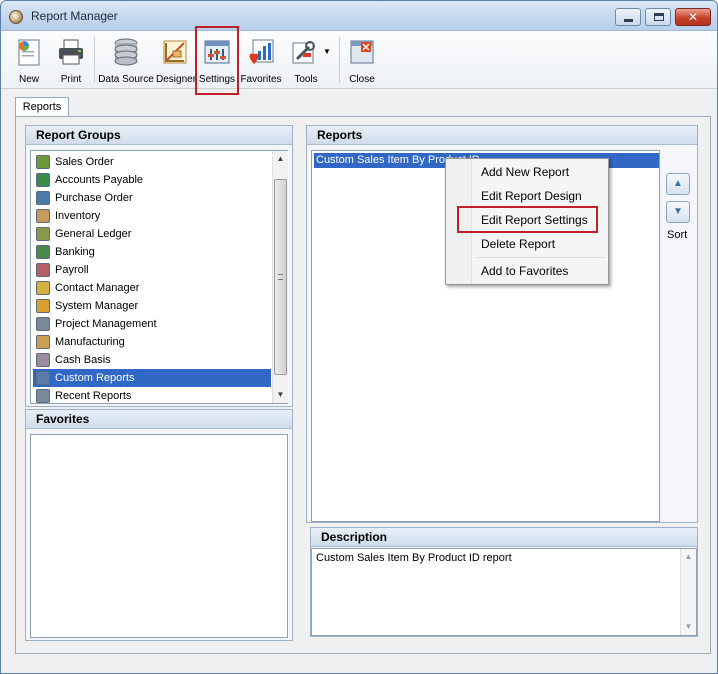 This screenshot has width=718, height=674. What do you see at coordinates (83, 360) in the screenshot?
I see `report-group-label: Cash Basis` at bounding box center [83, 360].